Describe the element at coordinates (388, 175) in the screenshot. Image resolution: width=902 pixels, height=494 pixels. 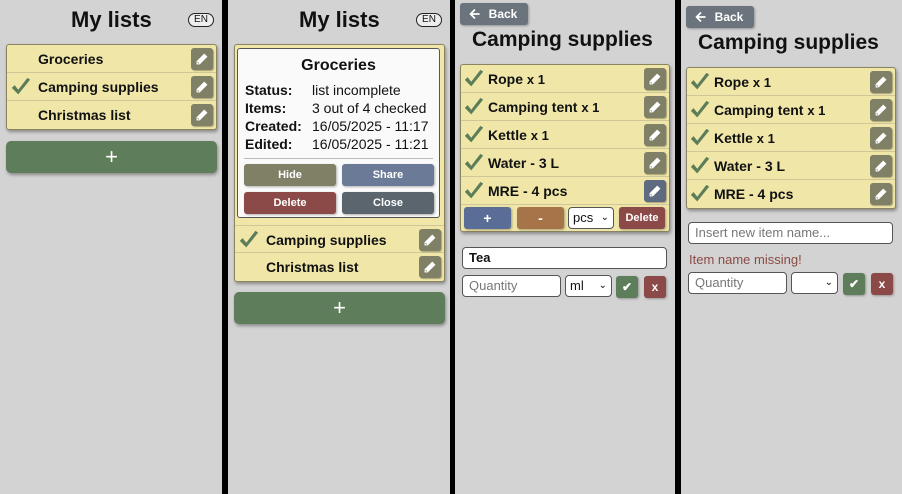
I see `share-button: Share` at that location.